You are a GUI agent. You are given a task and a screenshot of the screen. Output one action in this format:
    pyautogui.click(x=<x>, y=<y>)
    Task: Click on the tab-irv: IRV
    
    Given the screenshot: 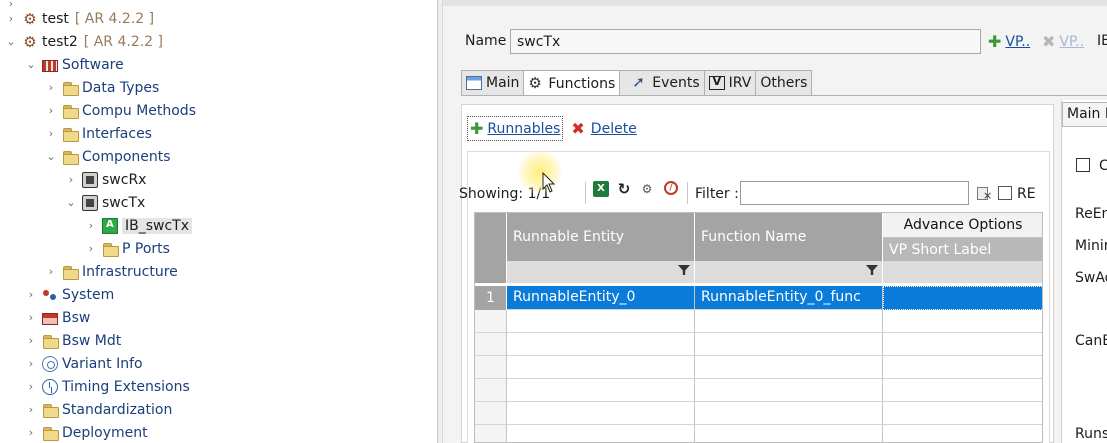 What is the action you would take?
    pyautogui.click(x=730, y=82)
    